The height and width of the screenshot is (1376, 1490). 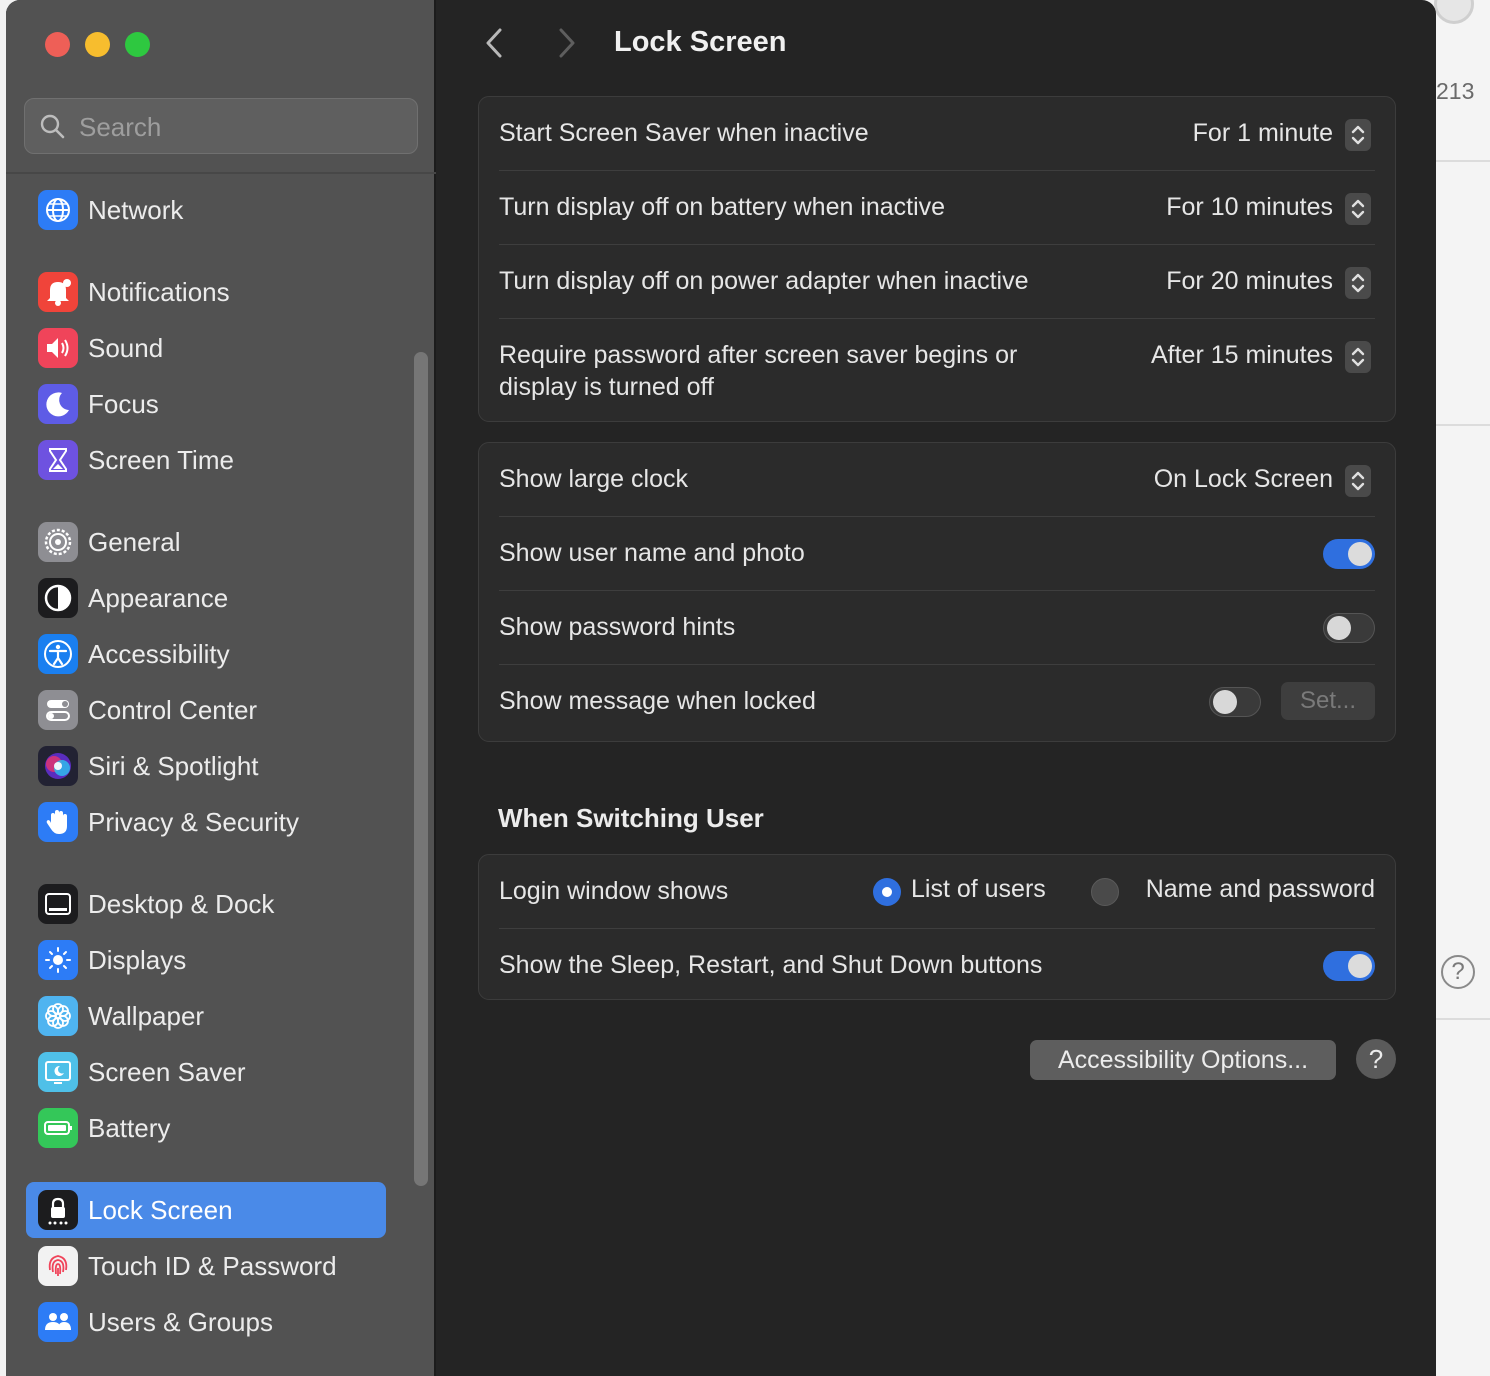 I want to click on sidebar-item-sound: Sound, so click(x=206, y=348).